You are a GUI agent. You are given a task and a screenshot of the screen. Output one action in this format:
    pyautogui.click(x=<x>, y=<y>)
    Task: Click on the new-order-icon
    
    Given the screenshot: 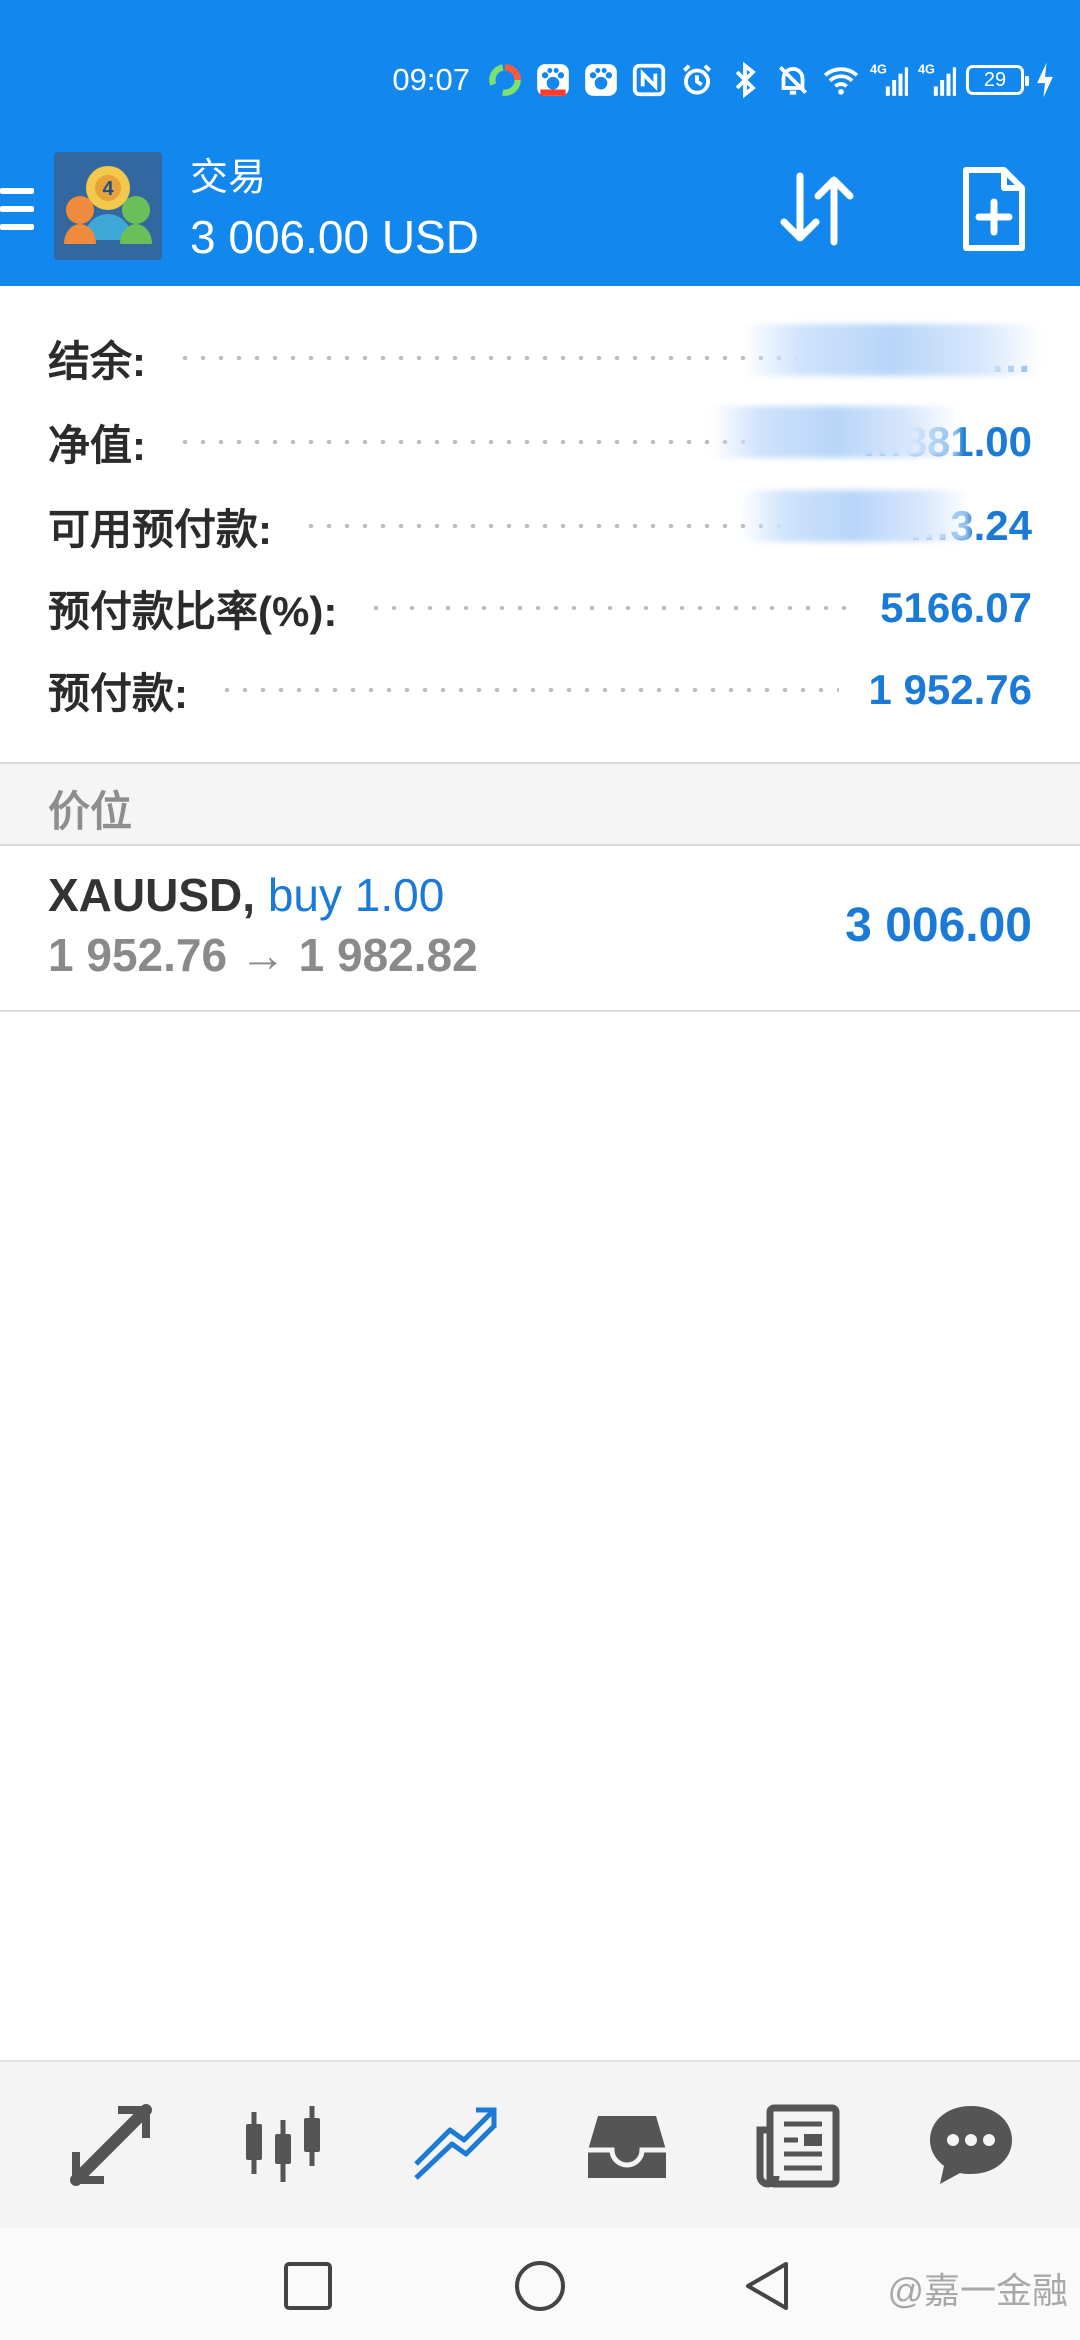 What is the action you would take?
    pyautogui.click(x=993, y=209)
    